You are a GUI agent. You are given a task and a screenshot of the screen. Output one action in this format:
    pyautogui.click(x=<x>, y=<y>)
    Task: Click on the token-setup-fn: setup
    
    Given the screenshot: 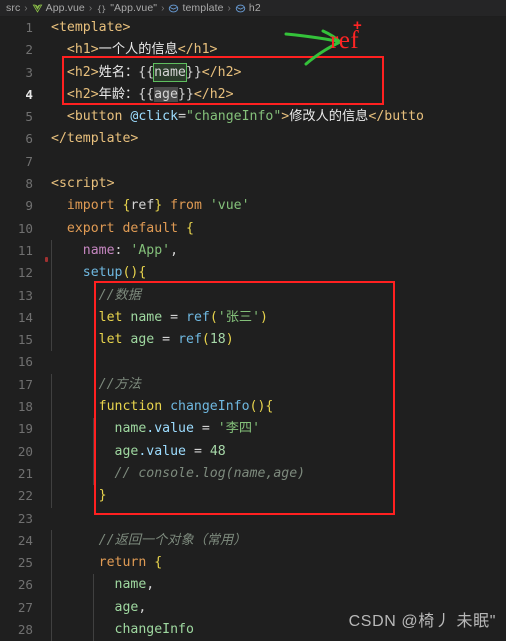 What is the action you would take?
    pyautogui.click(x=102, y=273)
    